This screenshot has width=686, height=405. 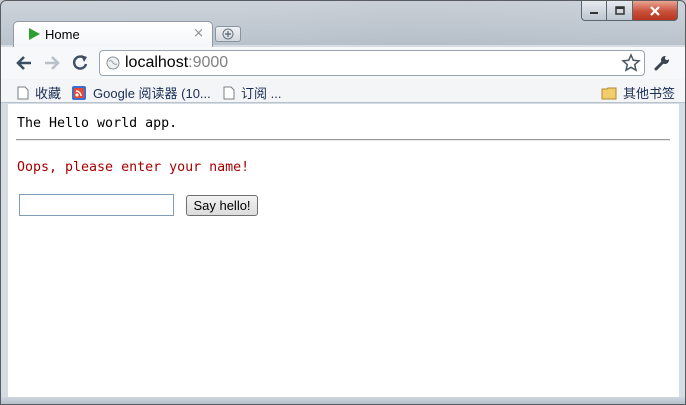 I want to click on forward-button, so click(x=52, y=63).